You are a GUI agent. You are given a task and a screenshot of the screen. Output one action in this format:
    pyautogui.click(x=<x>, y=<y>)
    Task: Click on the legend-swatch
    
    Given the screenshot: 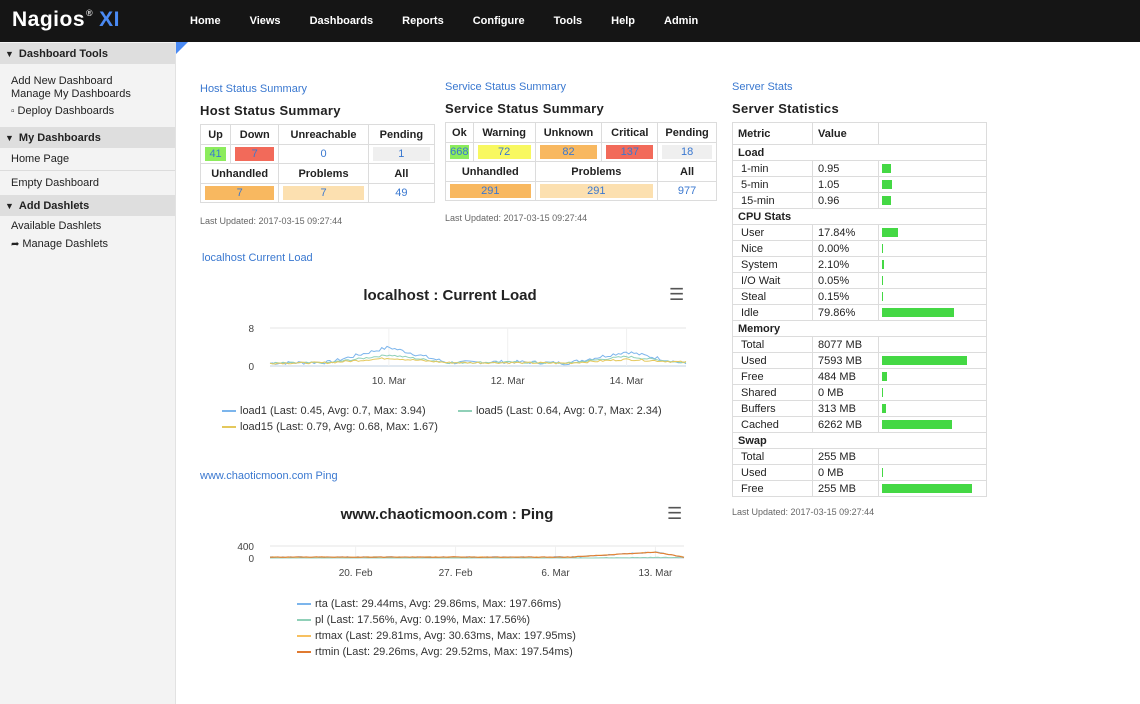 What is the action you would take?
    pyautogui.click(x=304, y=652)
    